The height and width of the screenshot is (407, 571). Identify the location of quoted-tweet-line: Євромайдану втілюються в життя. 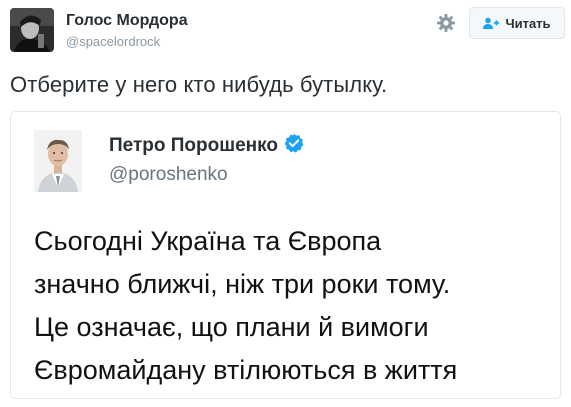
(246, 370).